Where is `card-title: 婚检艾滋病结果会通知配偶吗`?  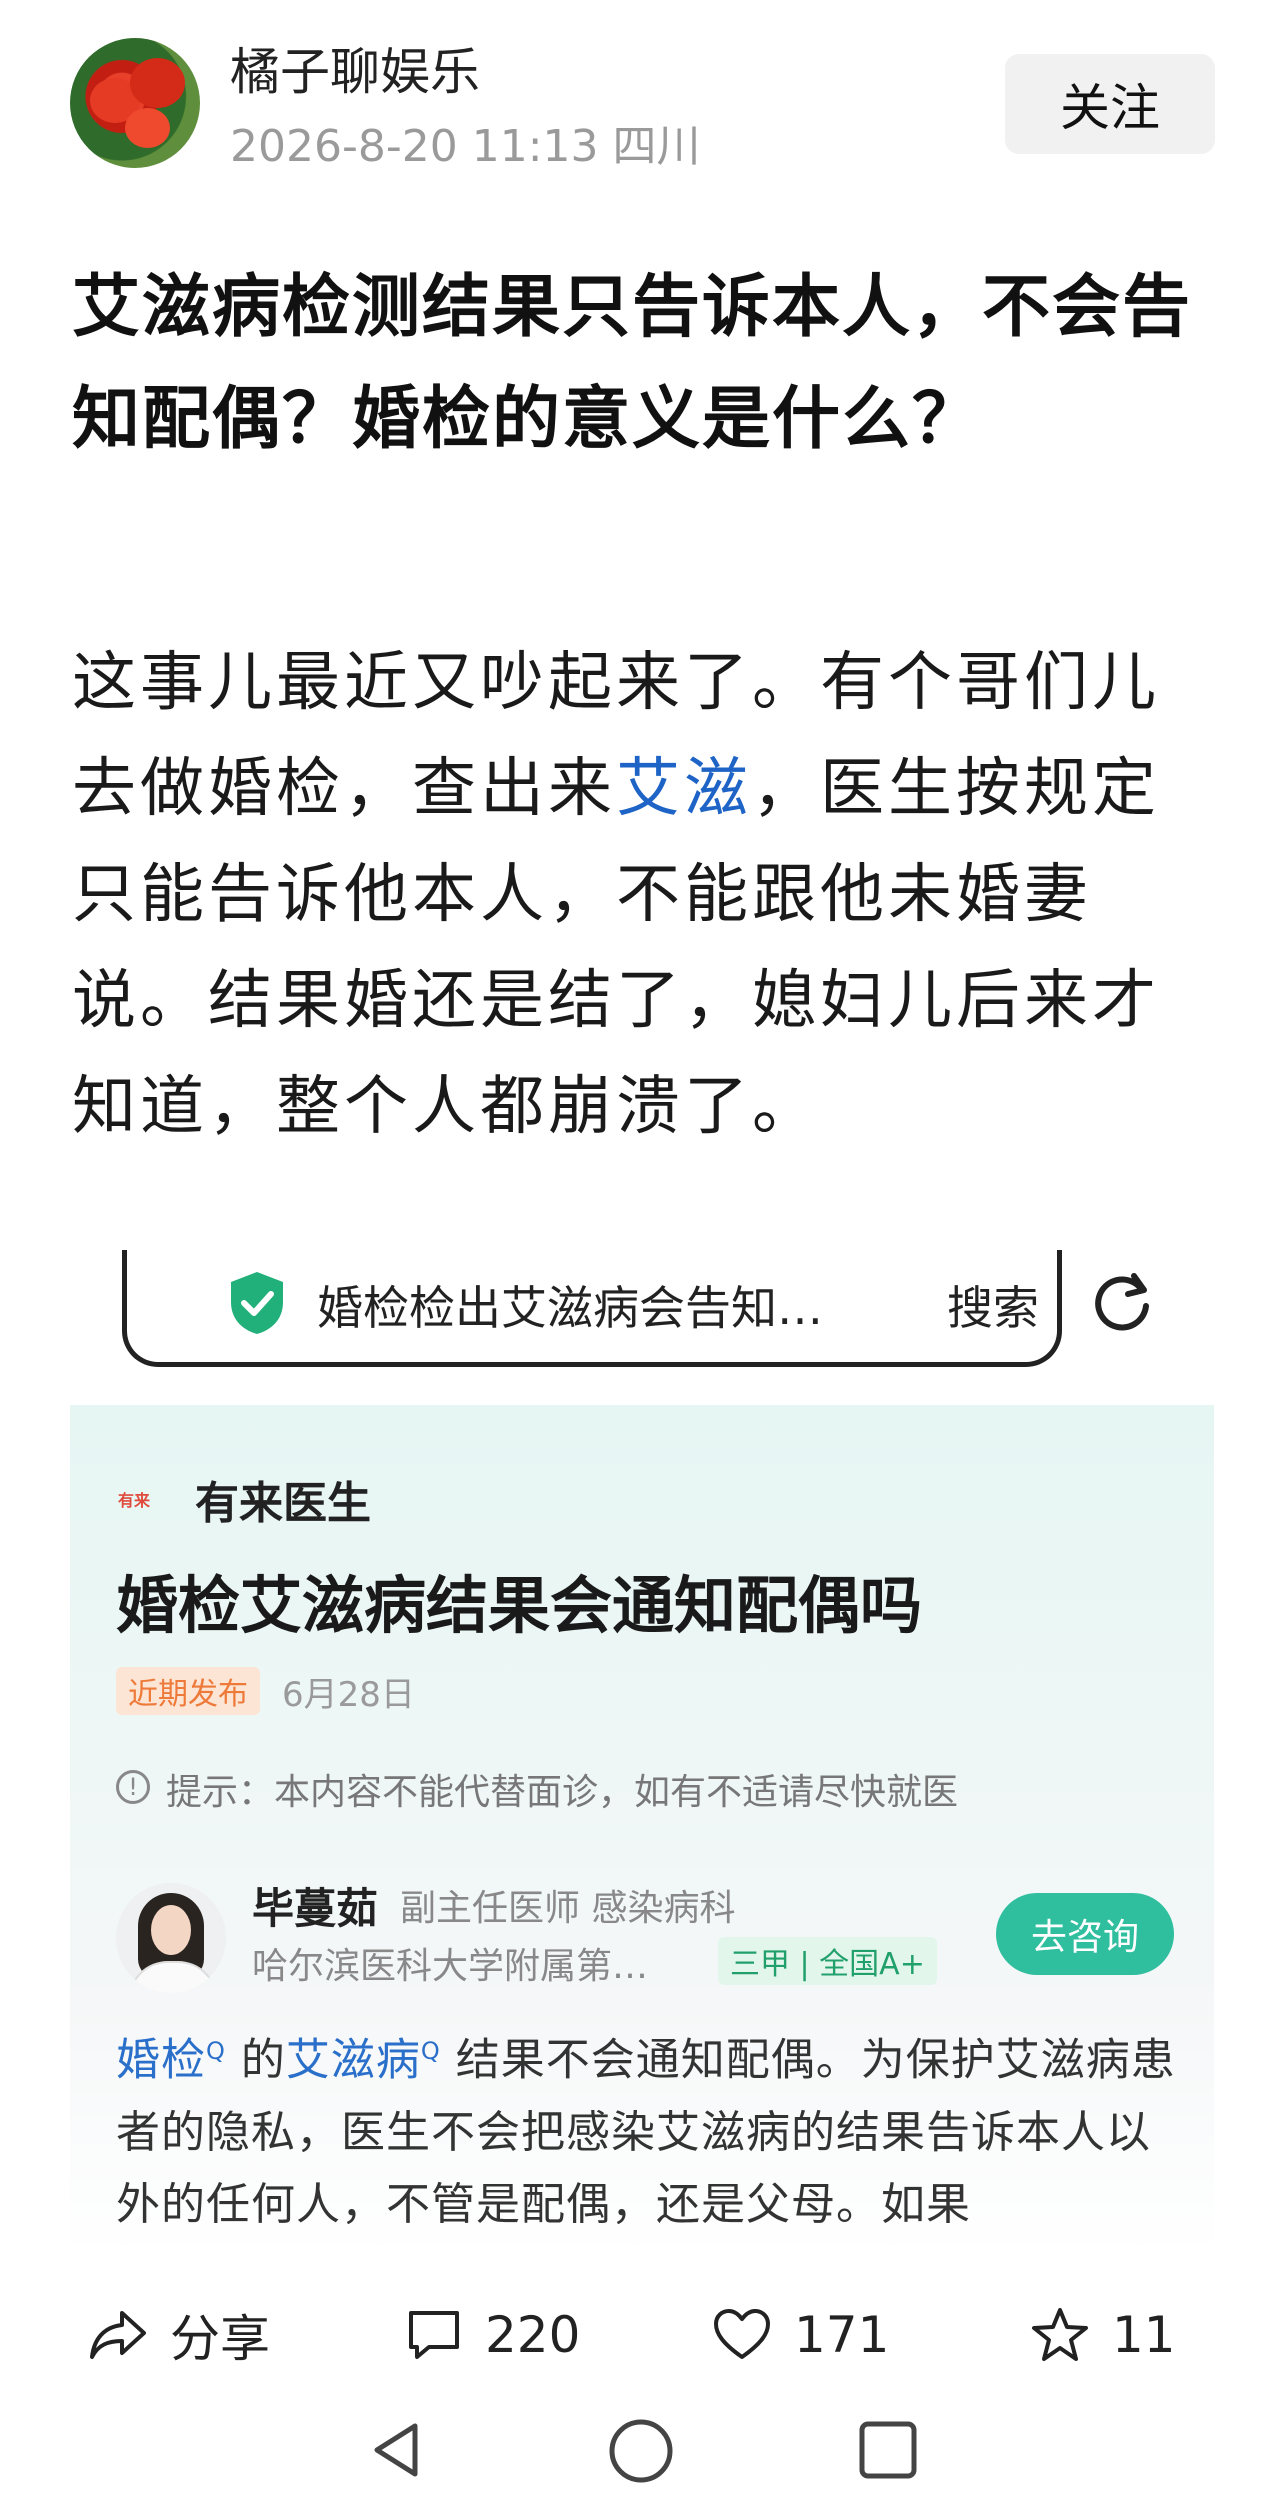
card-title: 婚检艾滋病结果会通知配偶吗 is located at coordinates (519, 1600).